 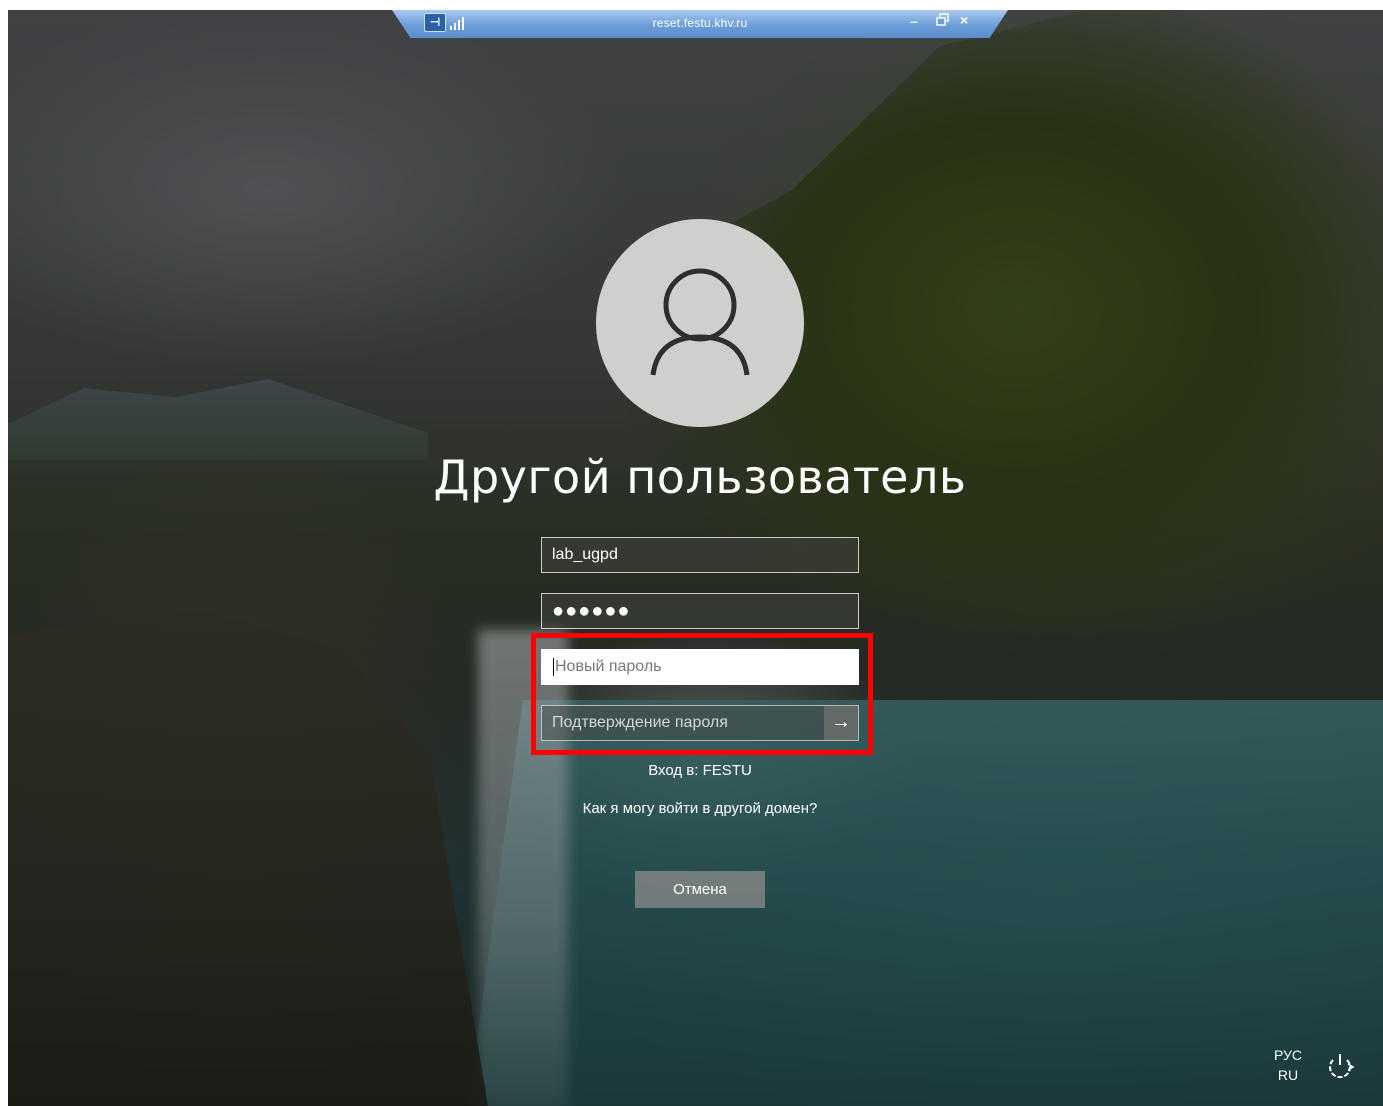 I want to click on power-icon, so click(x=1340, y=1066).